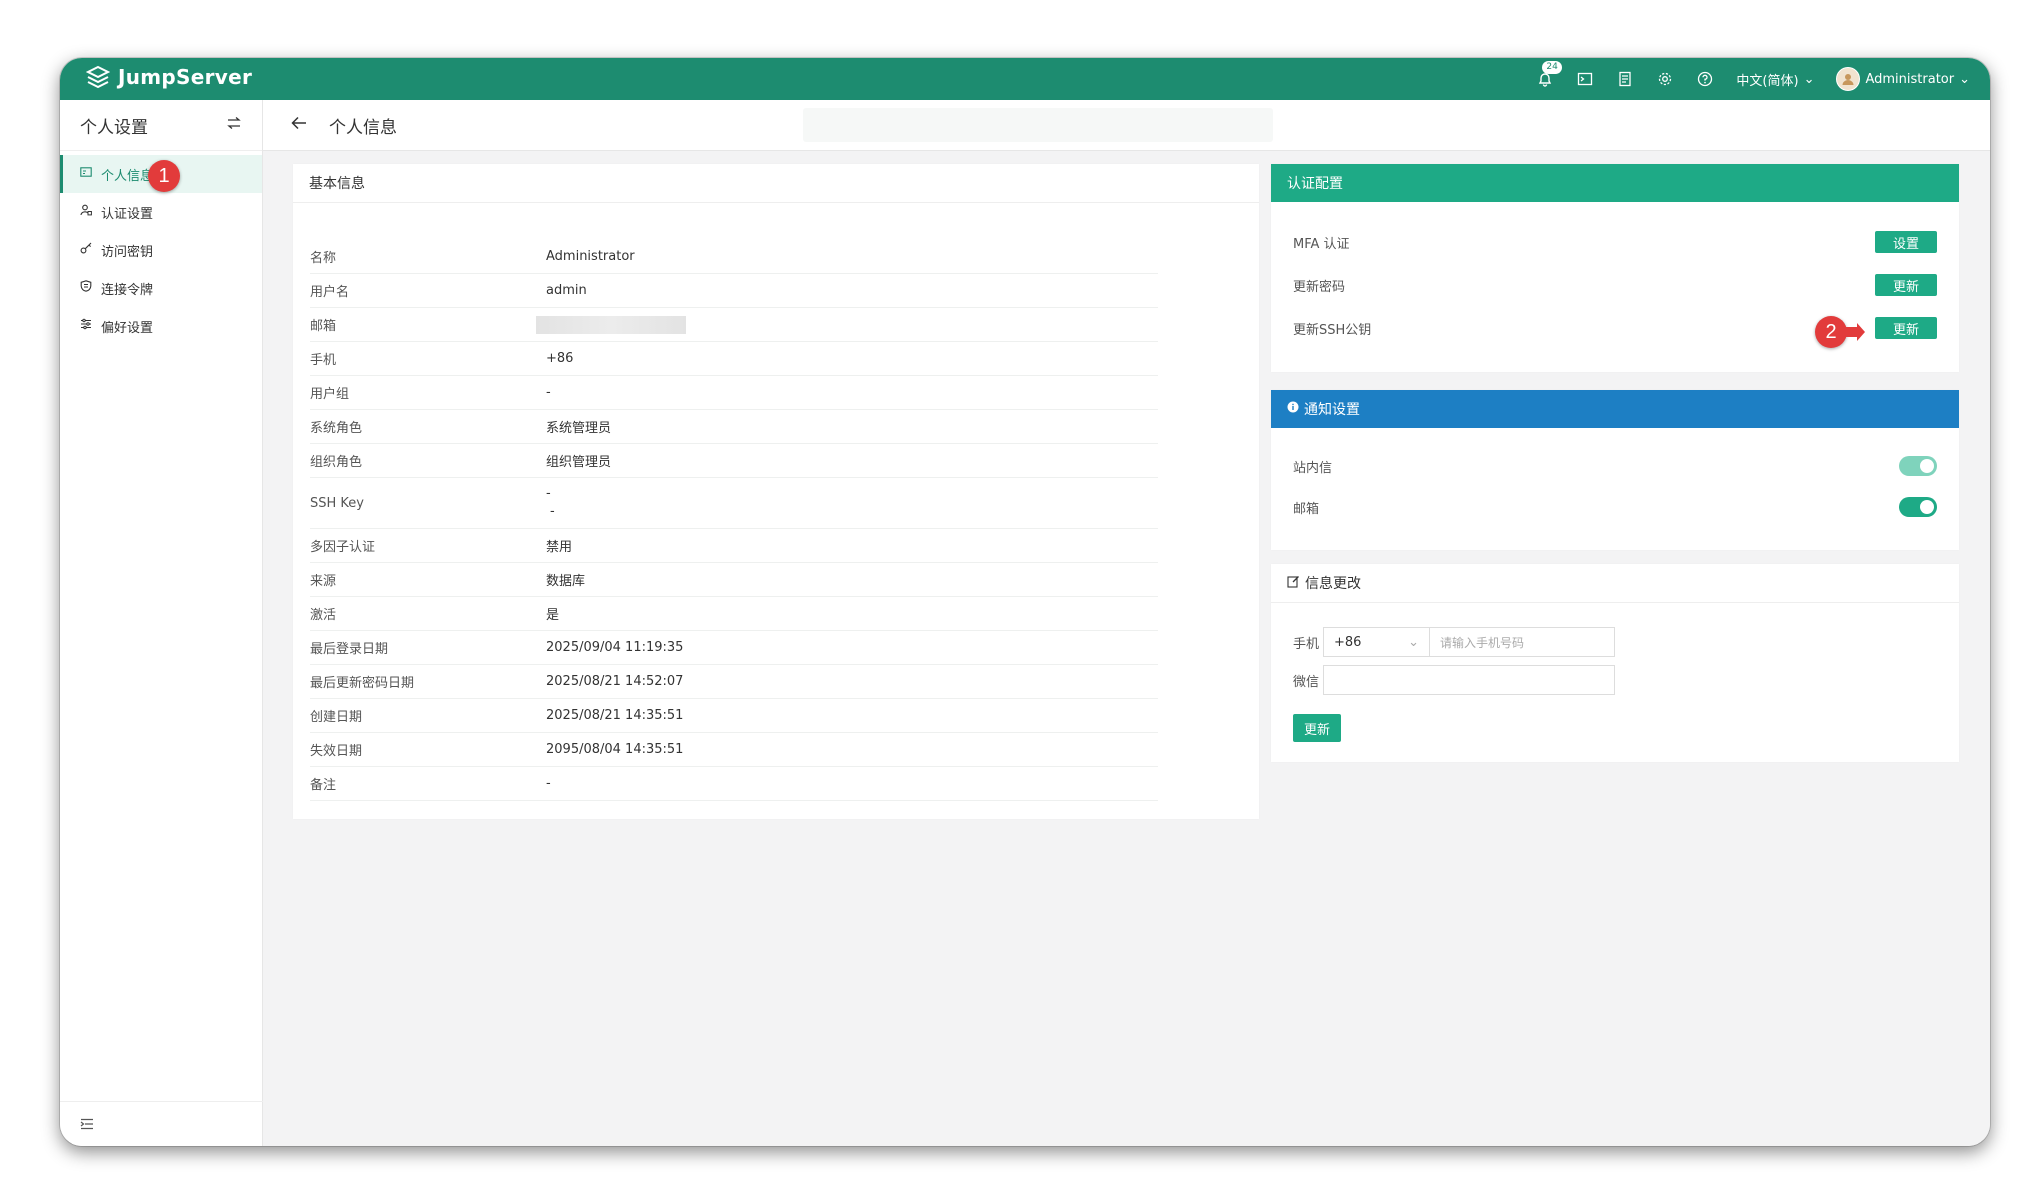  I want to click on phone-input: 请输入手机号码, so click(1522, 642).